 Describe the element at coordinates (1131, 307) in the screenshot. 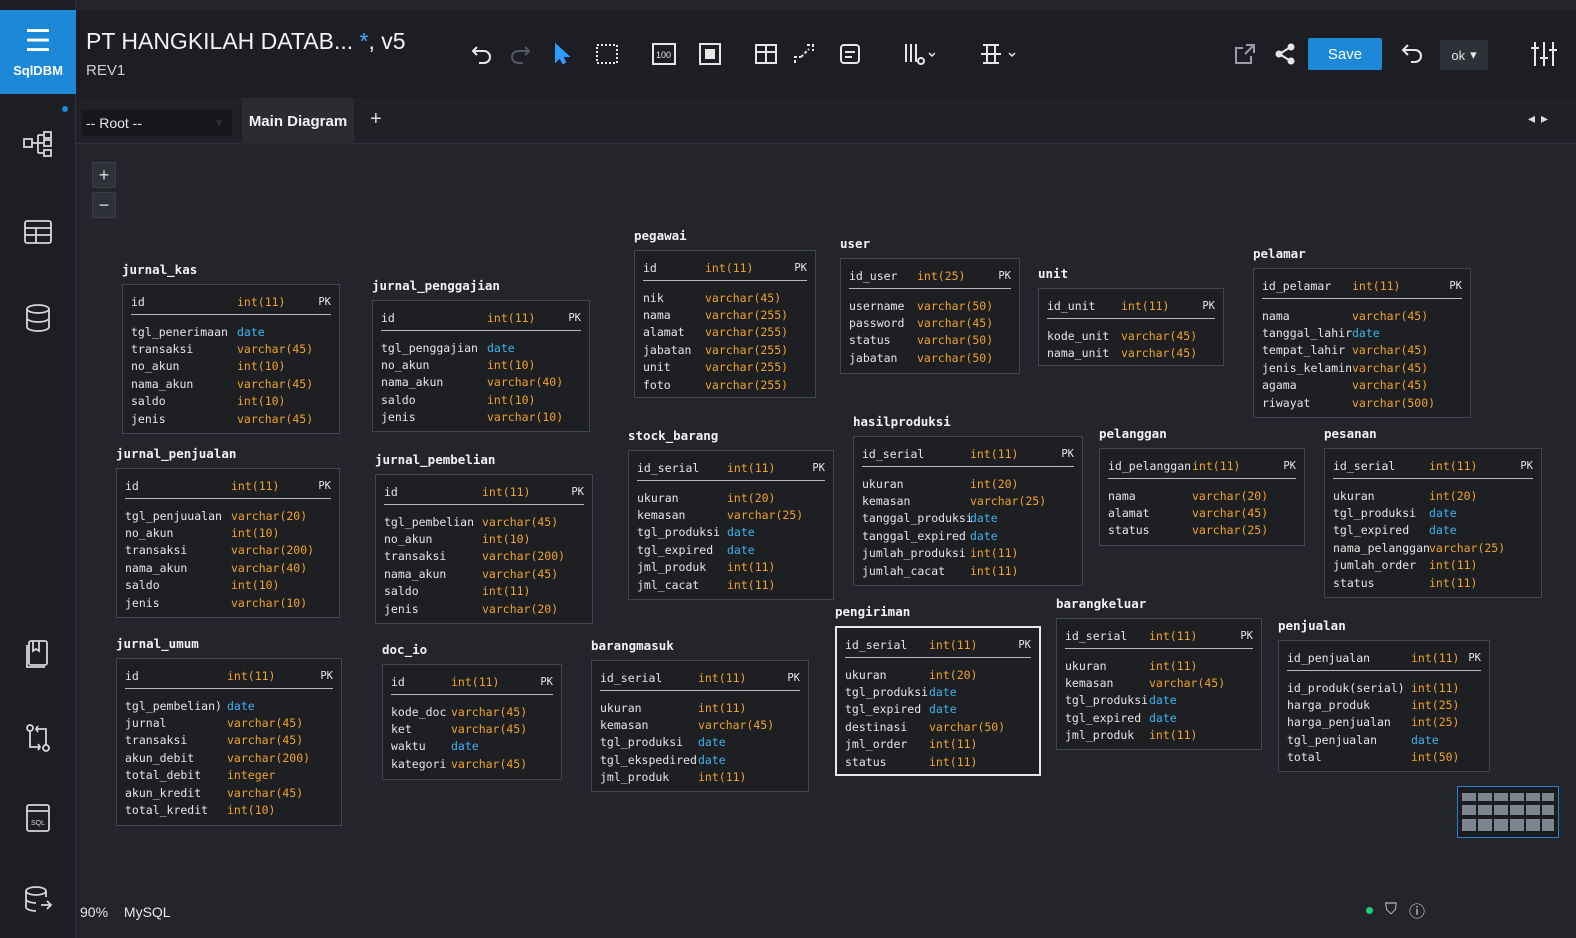

I see `primary-key-row: id_unit int(11) PK` at that location.